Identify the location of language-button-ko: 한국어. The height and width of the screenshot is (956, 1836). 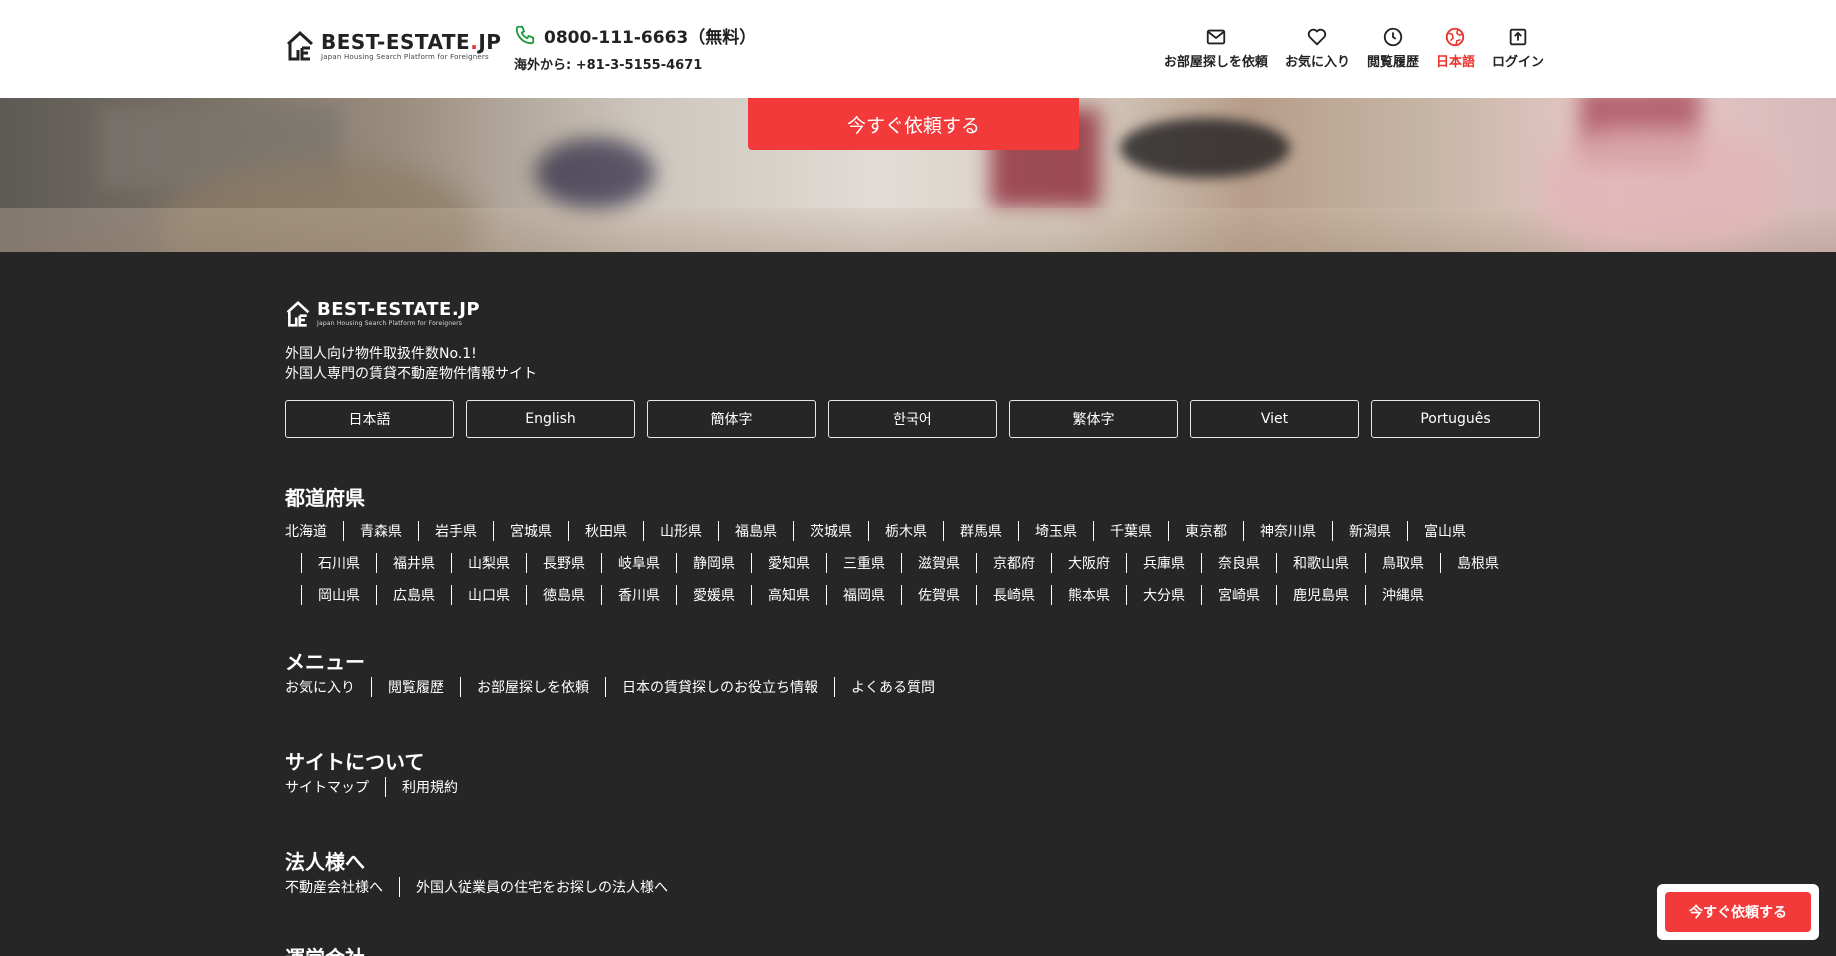
(912, 419).